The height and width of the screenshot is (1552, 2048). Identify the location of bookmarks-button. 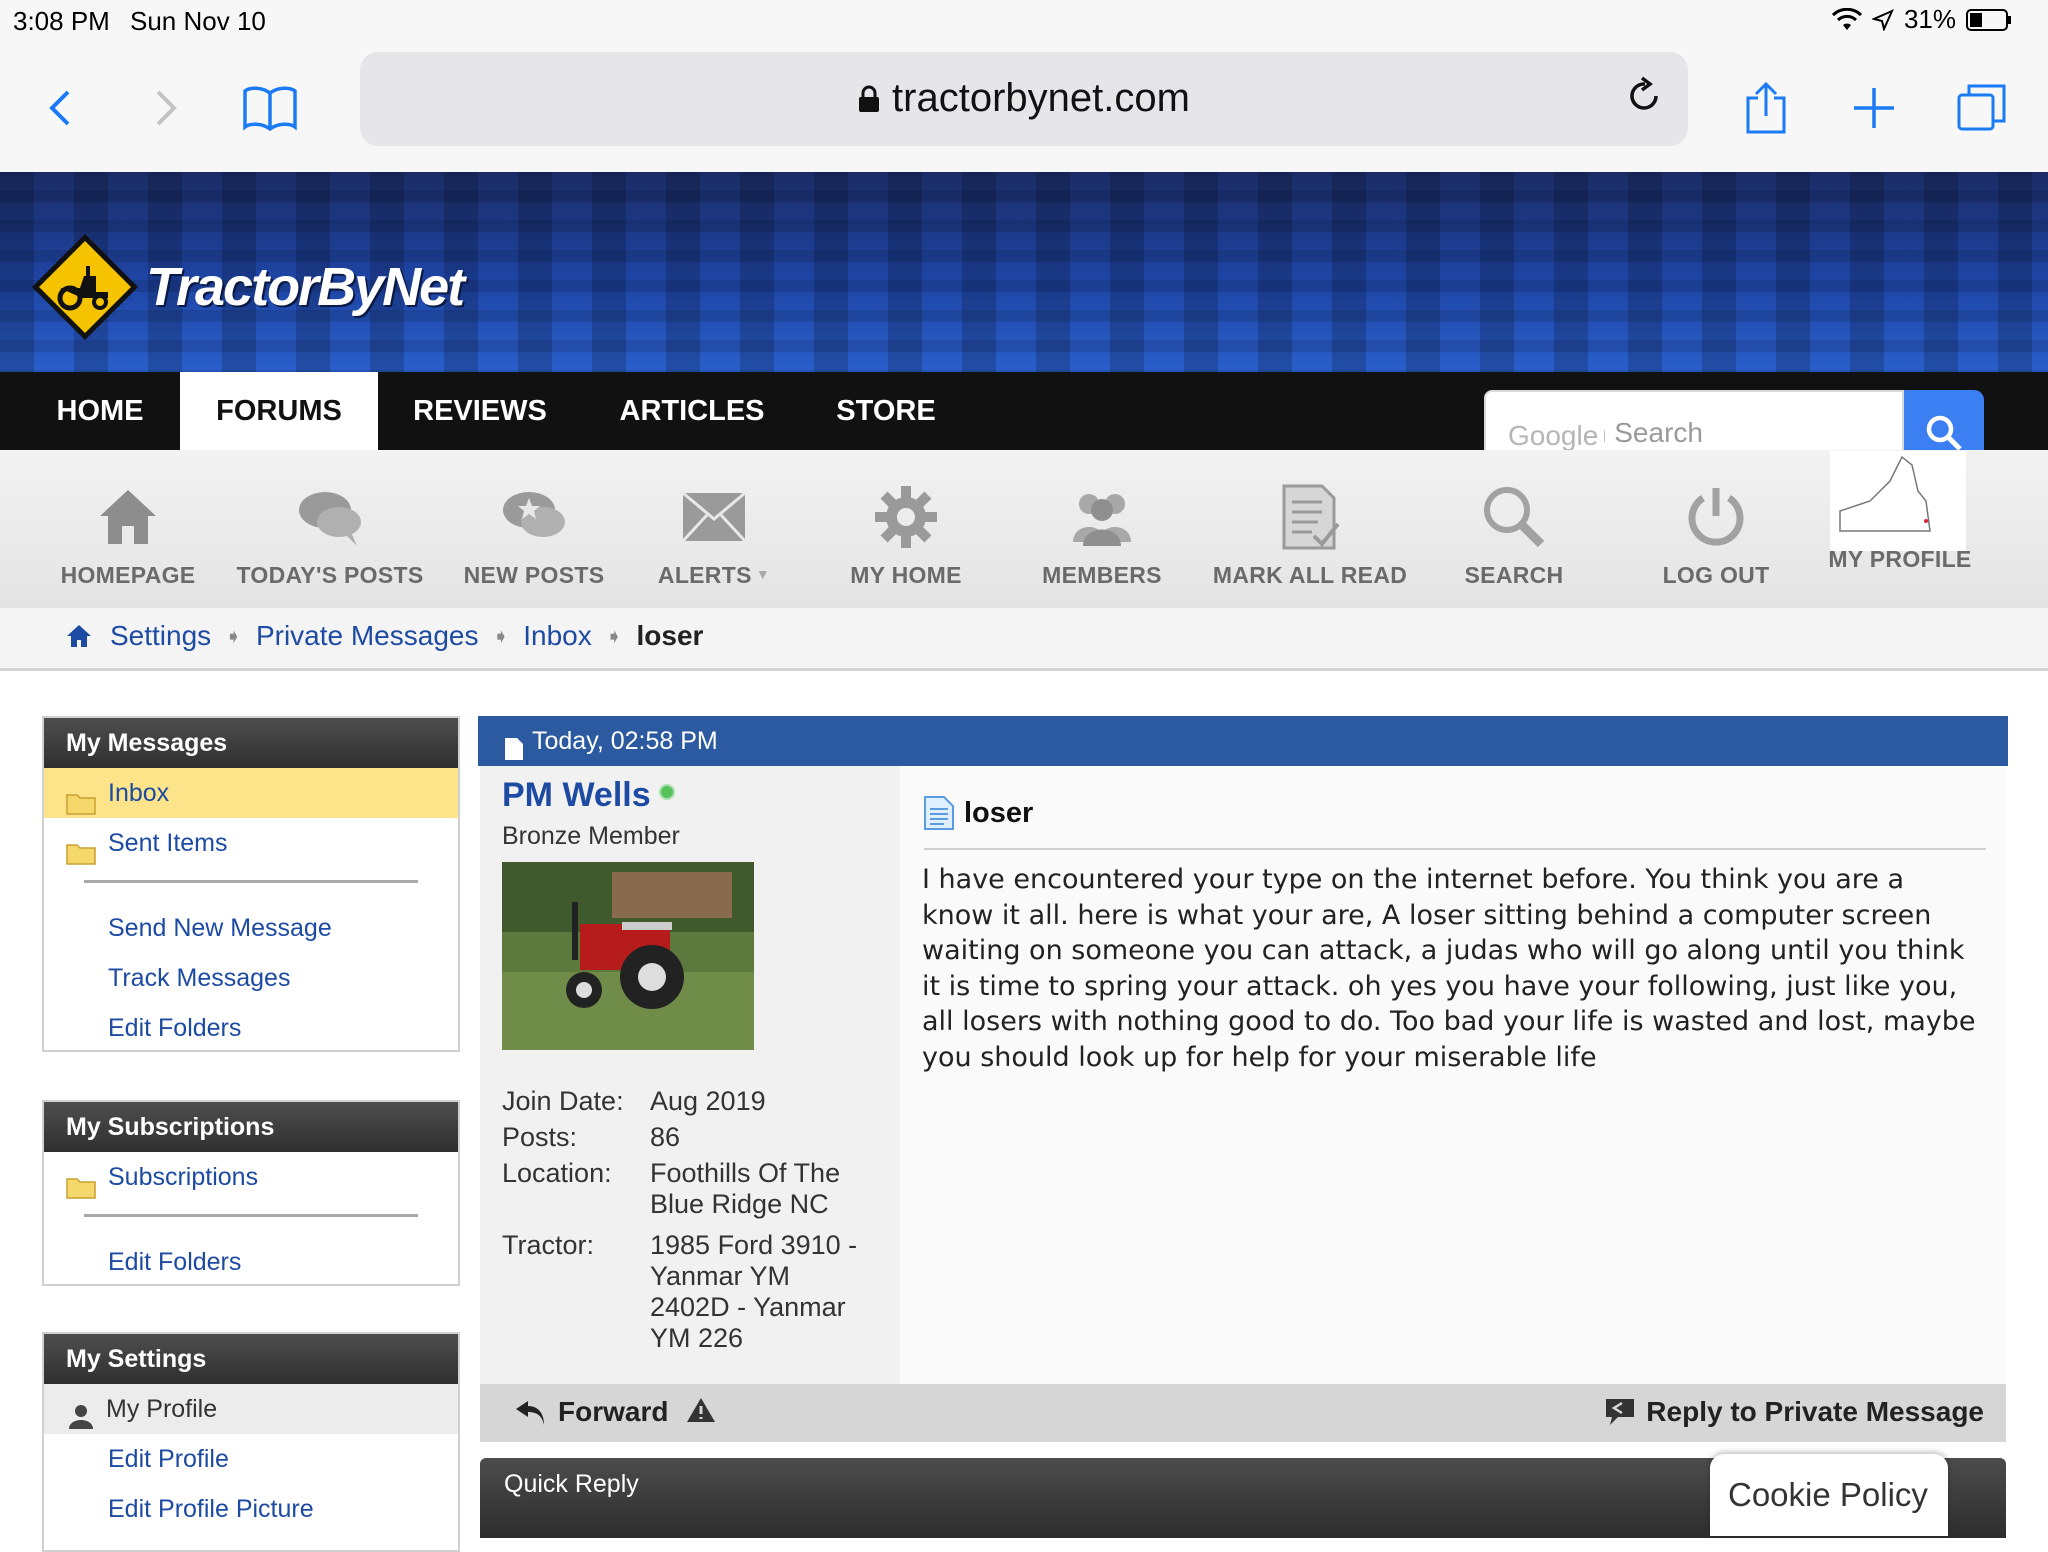
(270, 108).